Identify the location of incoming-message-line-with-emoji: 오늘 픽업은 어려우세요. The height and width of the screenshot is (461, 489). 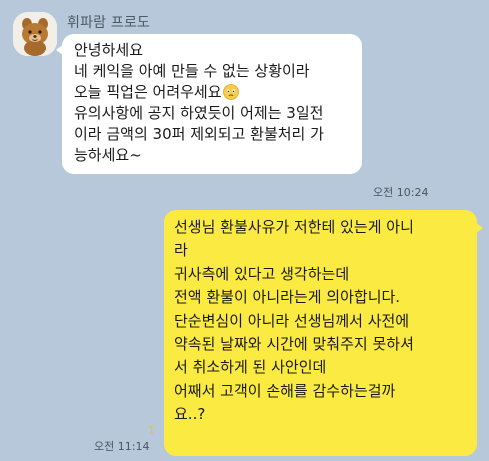
(214, 92).